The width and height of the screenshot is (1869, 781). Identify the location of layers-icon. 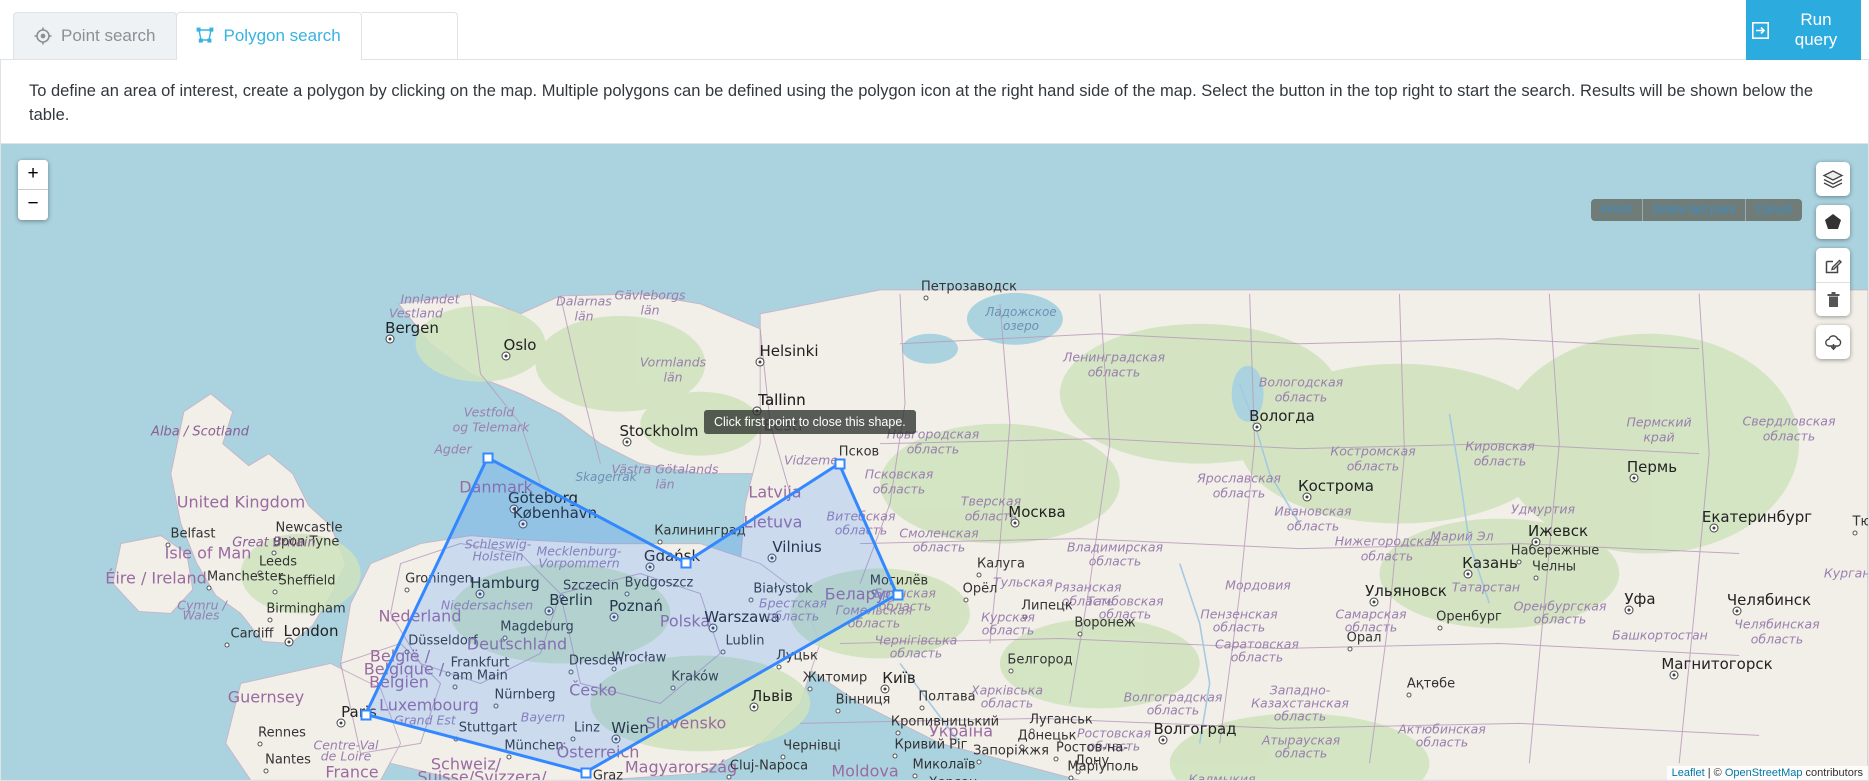
(1833, 179).